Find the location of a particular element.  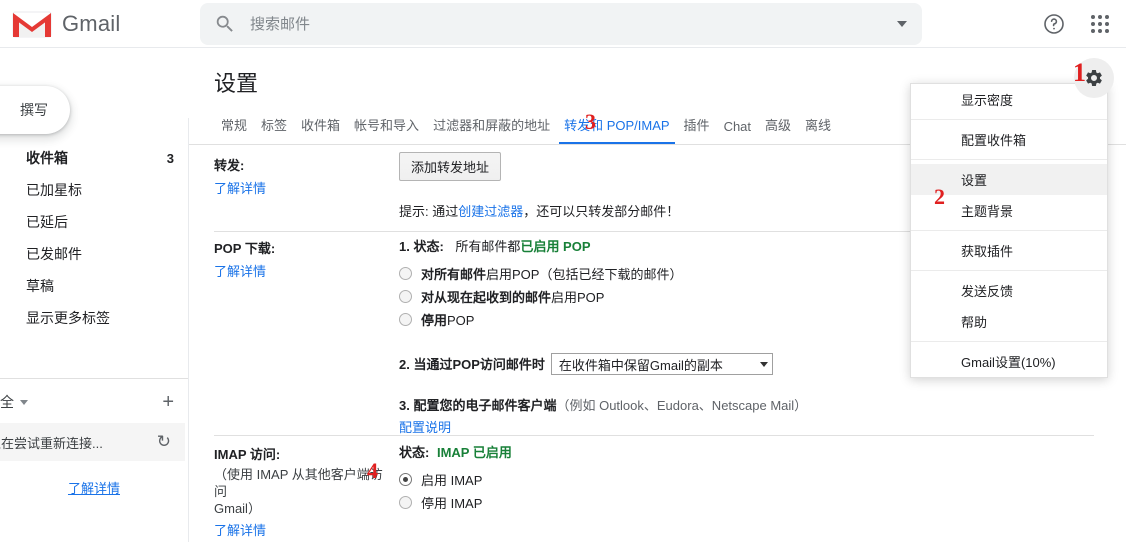

search-bar is located at coordinates (561, 24).